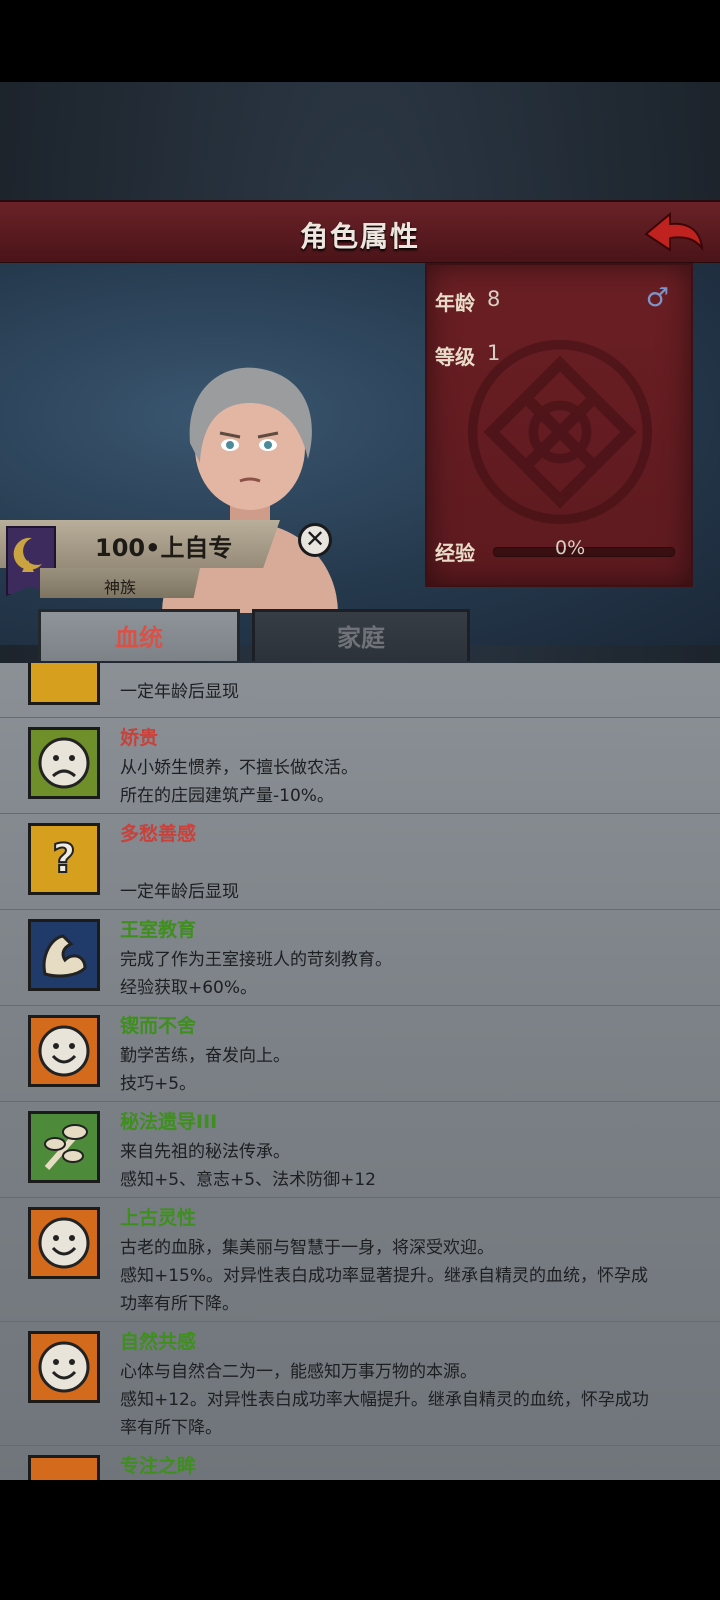 This screenshot has width=720, height=1600. Describe the element at coordinates (189, 988) in the screenshot. I see `trait-effect: 经验获取+60%。` at that location.